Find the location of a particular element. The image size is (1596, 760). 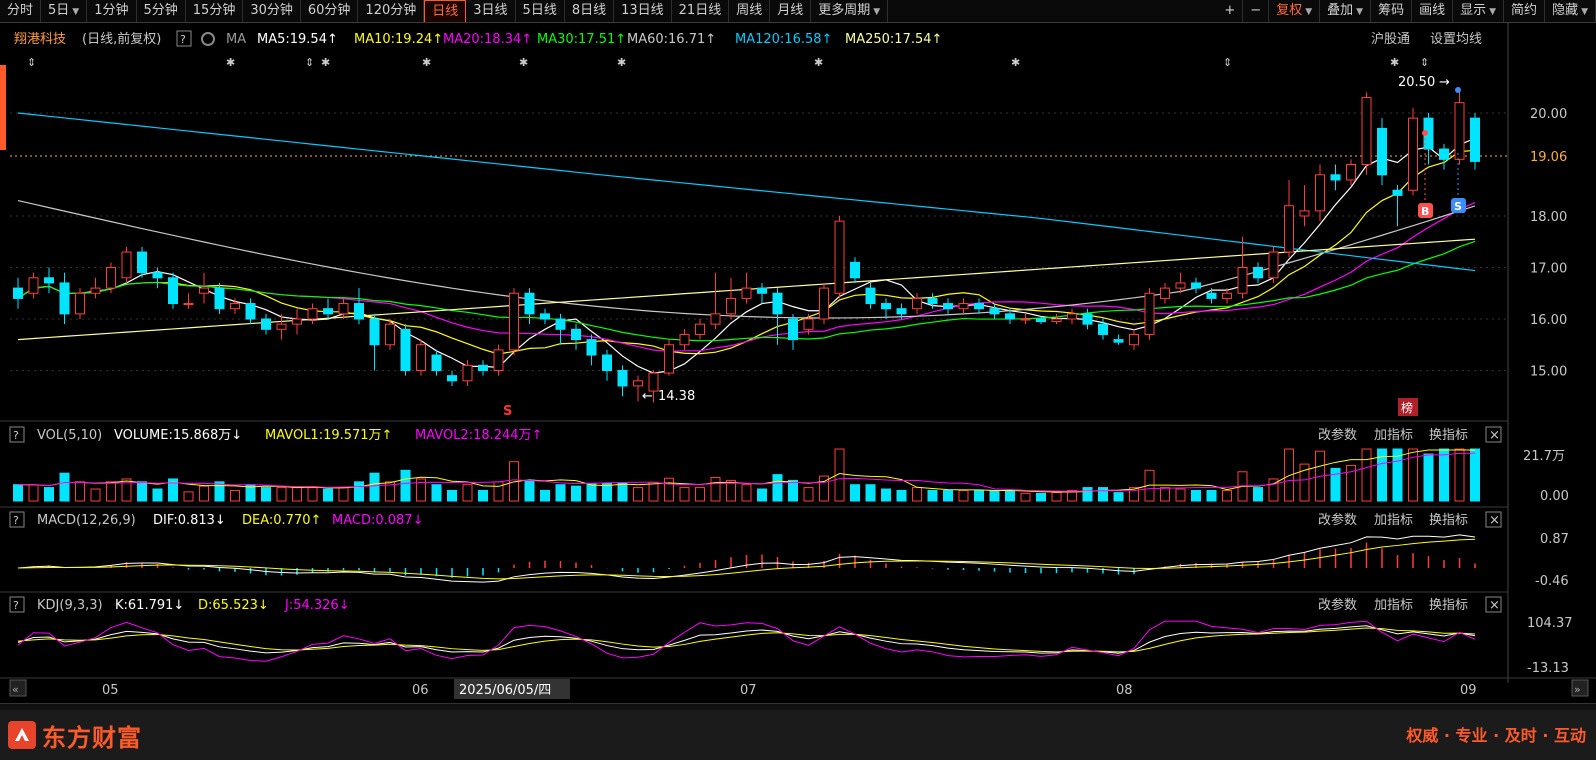

zoom-in-button: + is located at coordinates (1230, 11).